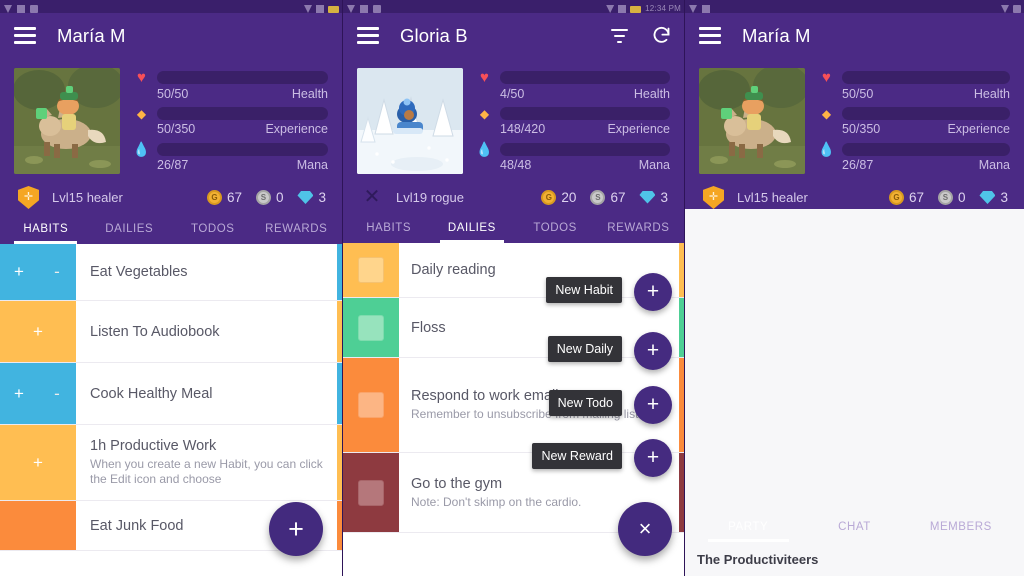  What do you see at coordinates (153, 446) in the screenshot?
I see `habit-title: 1h Productive Work` at bounding box center [153, 446].